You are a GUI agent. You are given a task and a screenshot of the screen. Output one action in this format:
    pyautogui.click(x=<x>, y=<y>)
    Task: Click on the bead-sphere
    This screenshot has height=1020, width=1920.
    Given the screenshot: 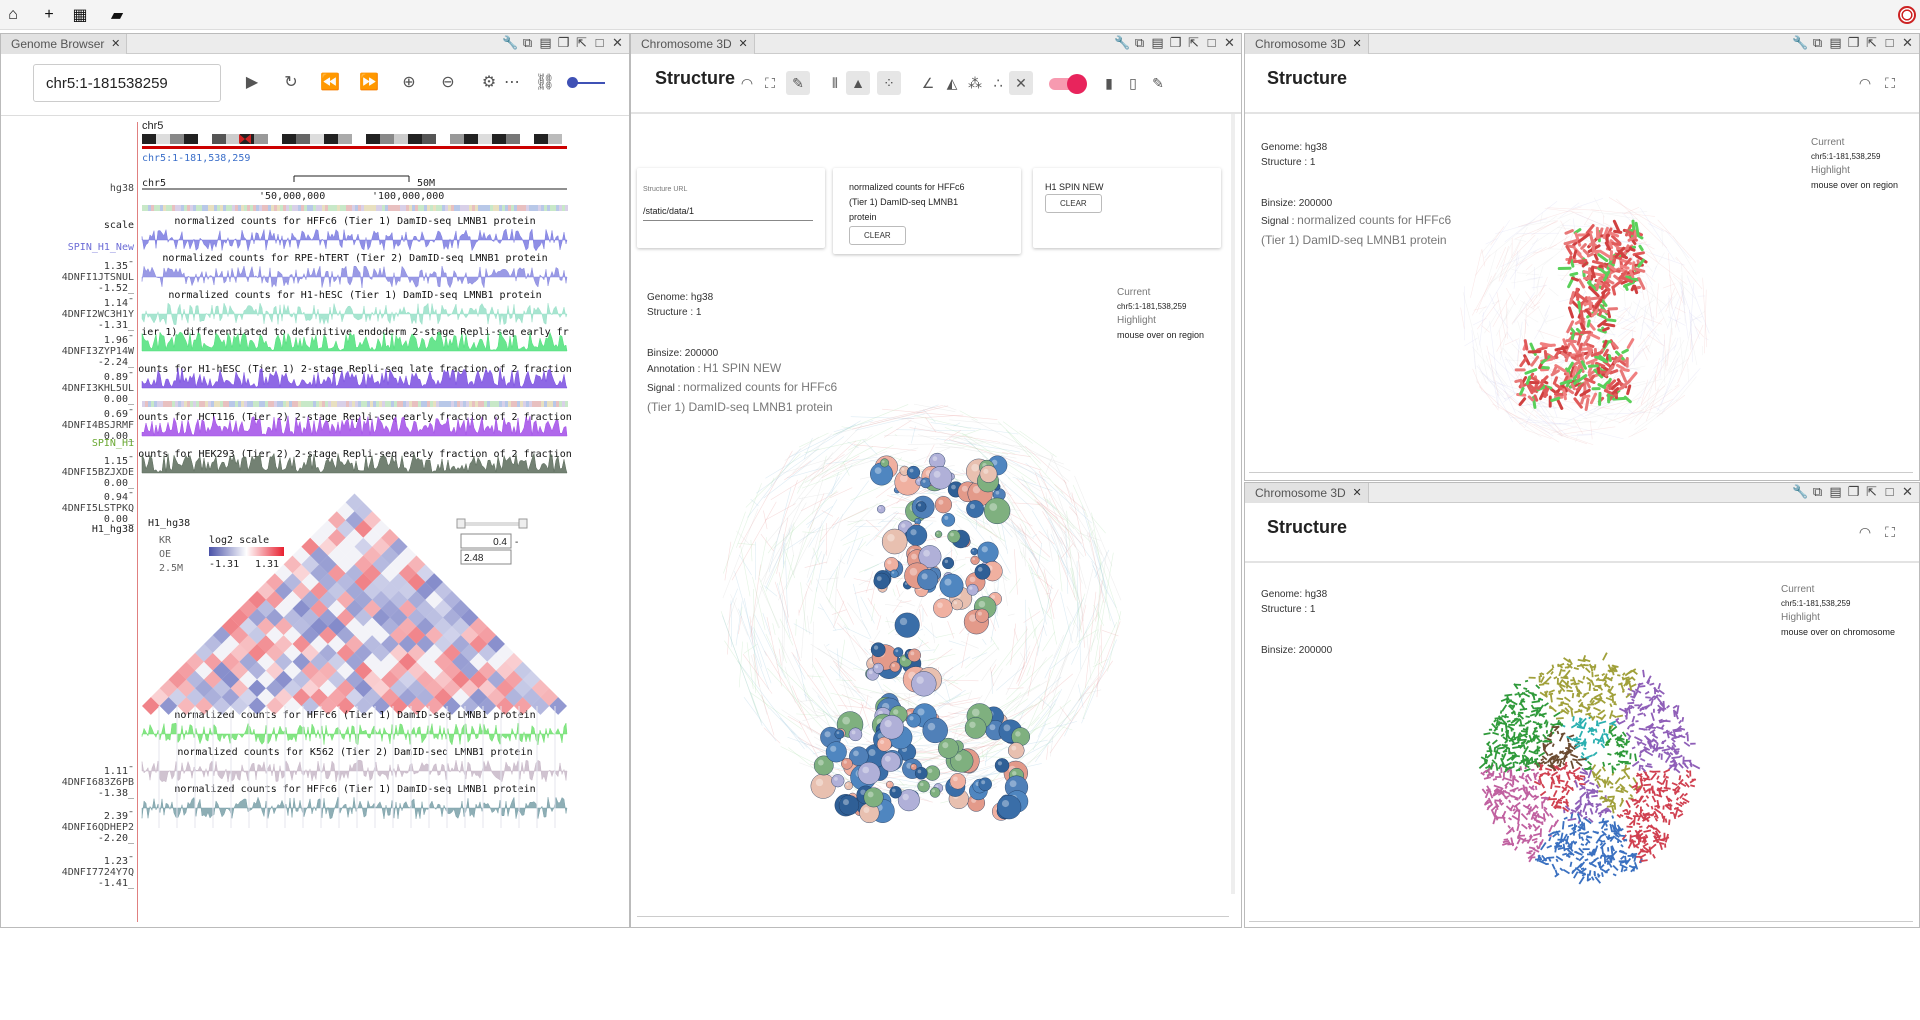 What is the action you would take?
    pyautogui.click(x=907, y=625)
    